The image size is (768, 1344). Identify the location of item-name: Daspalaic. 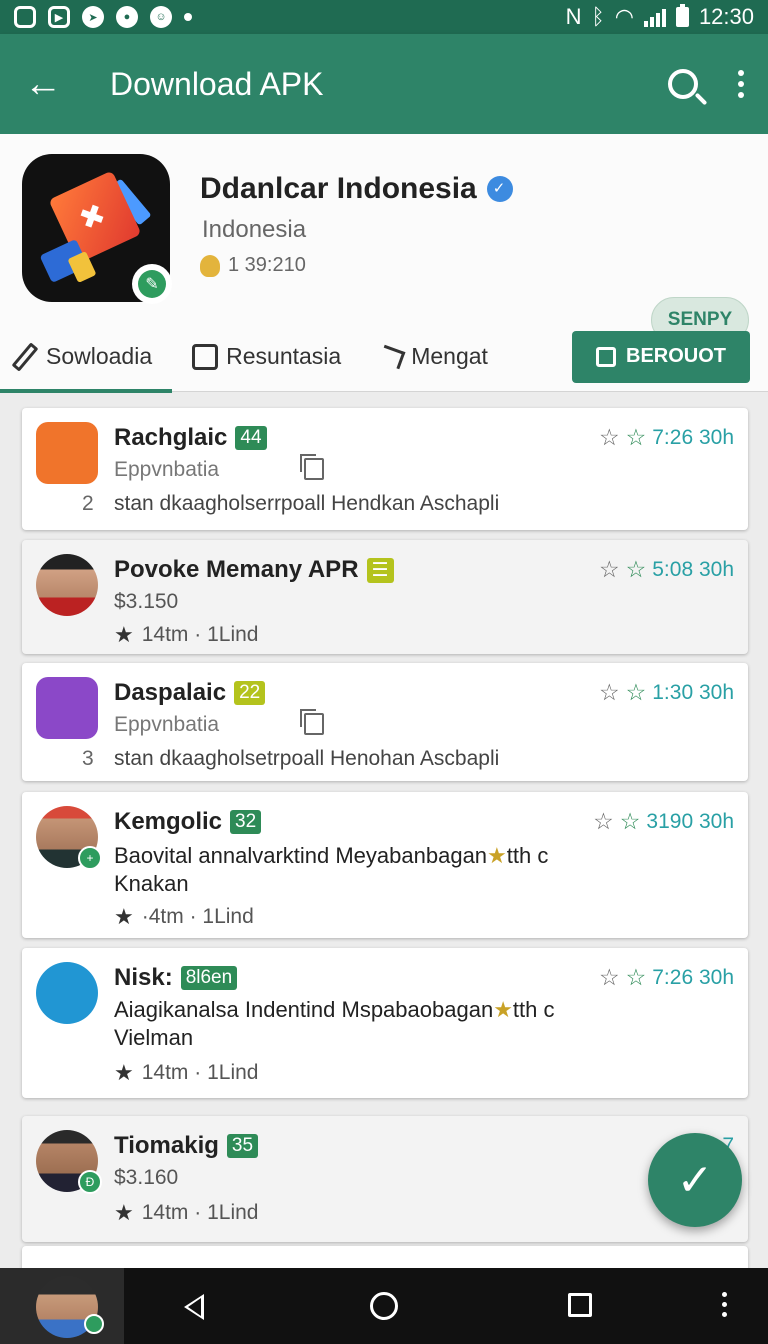
(170, 692).